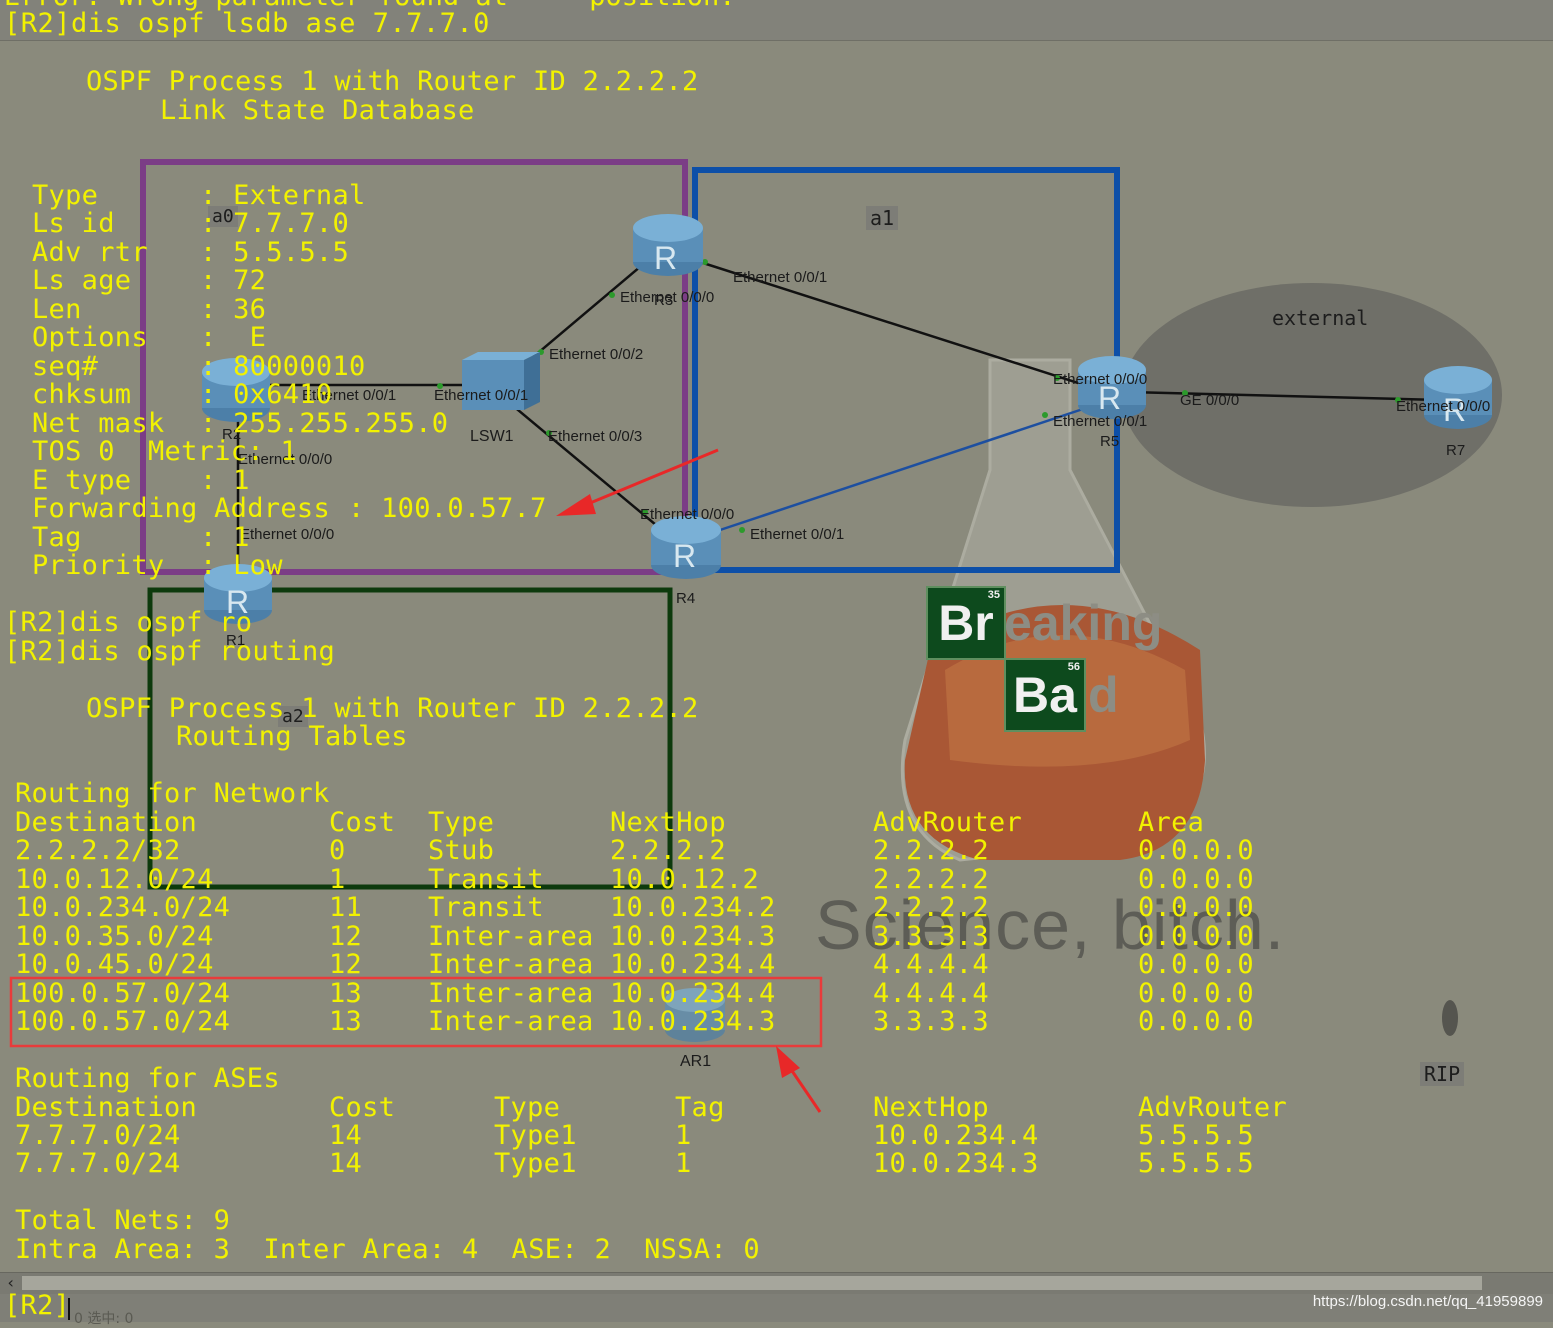  Describe the element at coordinates (172, 793) in the screenshot. I see `routing-network-title: Routing for Network` at that location.